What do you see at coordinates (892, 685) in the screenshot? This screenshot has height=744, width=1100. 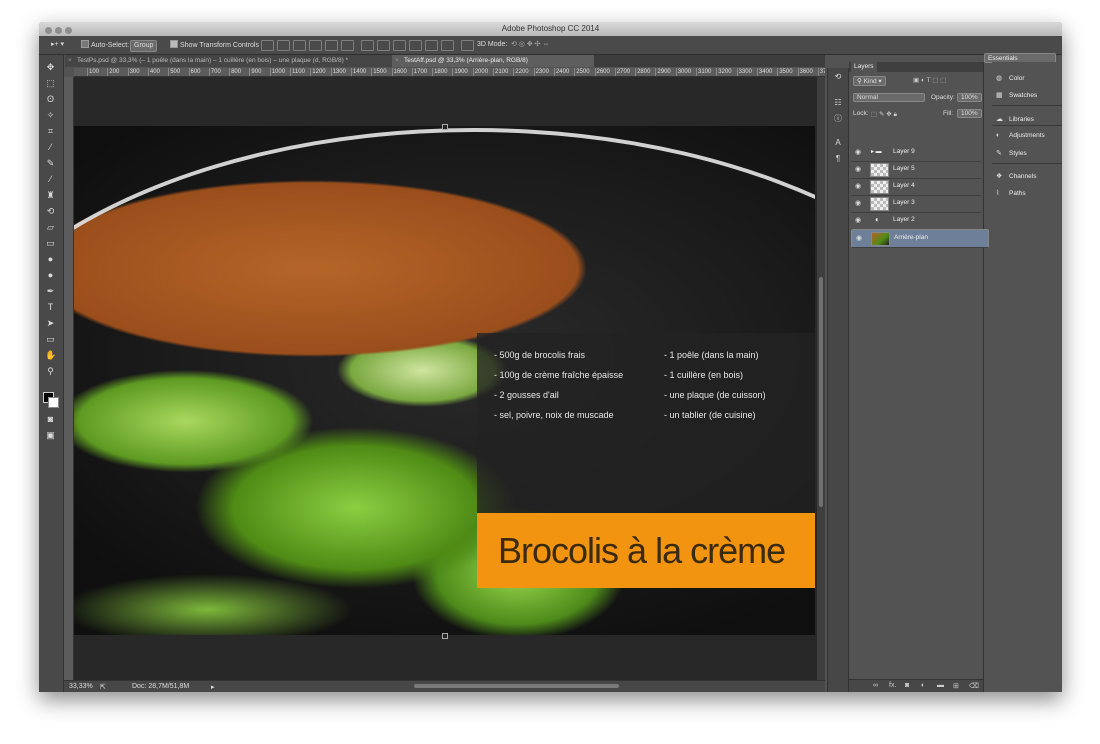 I see `fx-icon: fx.` at bounding box center [892, 685].